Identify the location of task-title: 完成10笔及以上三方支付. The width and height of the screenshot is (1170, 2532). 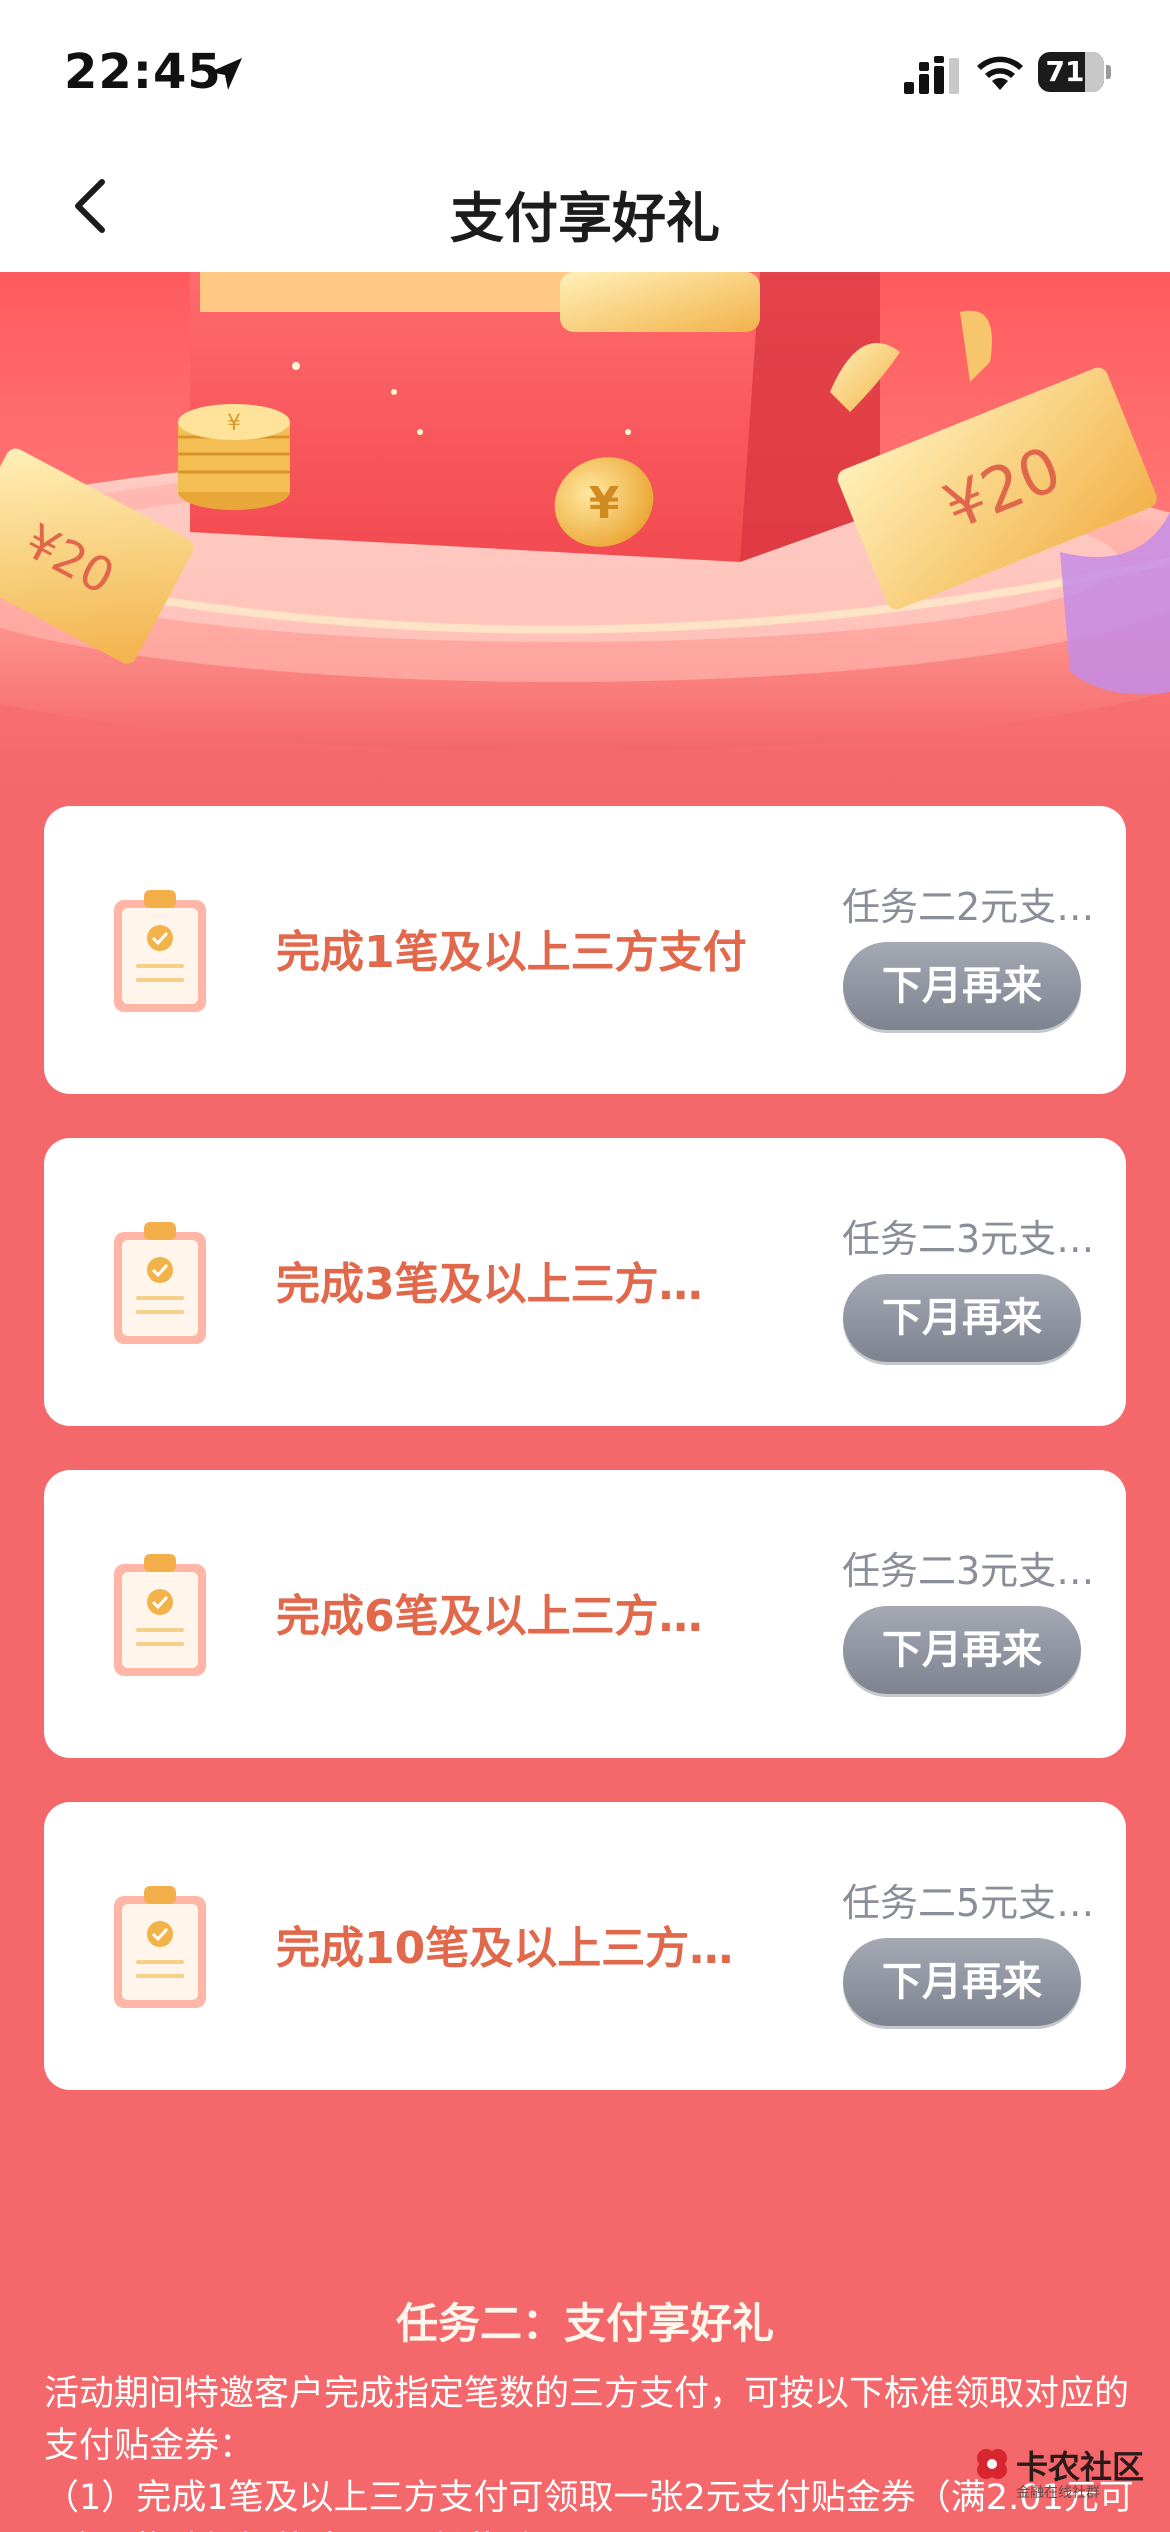
(521, 1948).